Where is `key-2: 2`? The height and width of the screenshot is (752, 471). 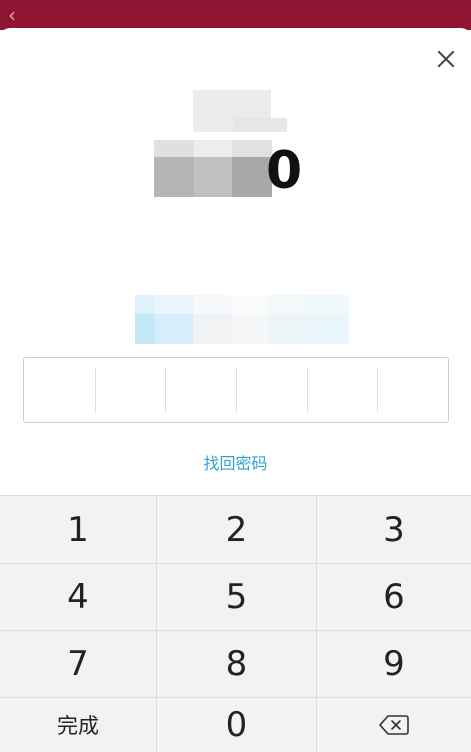
key-2: 2 is located at coordinates (237, 530).